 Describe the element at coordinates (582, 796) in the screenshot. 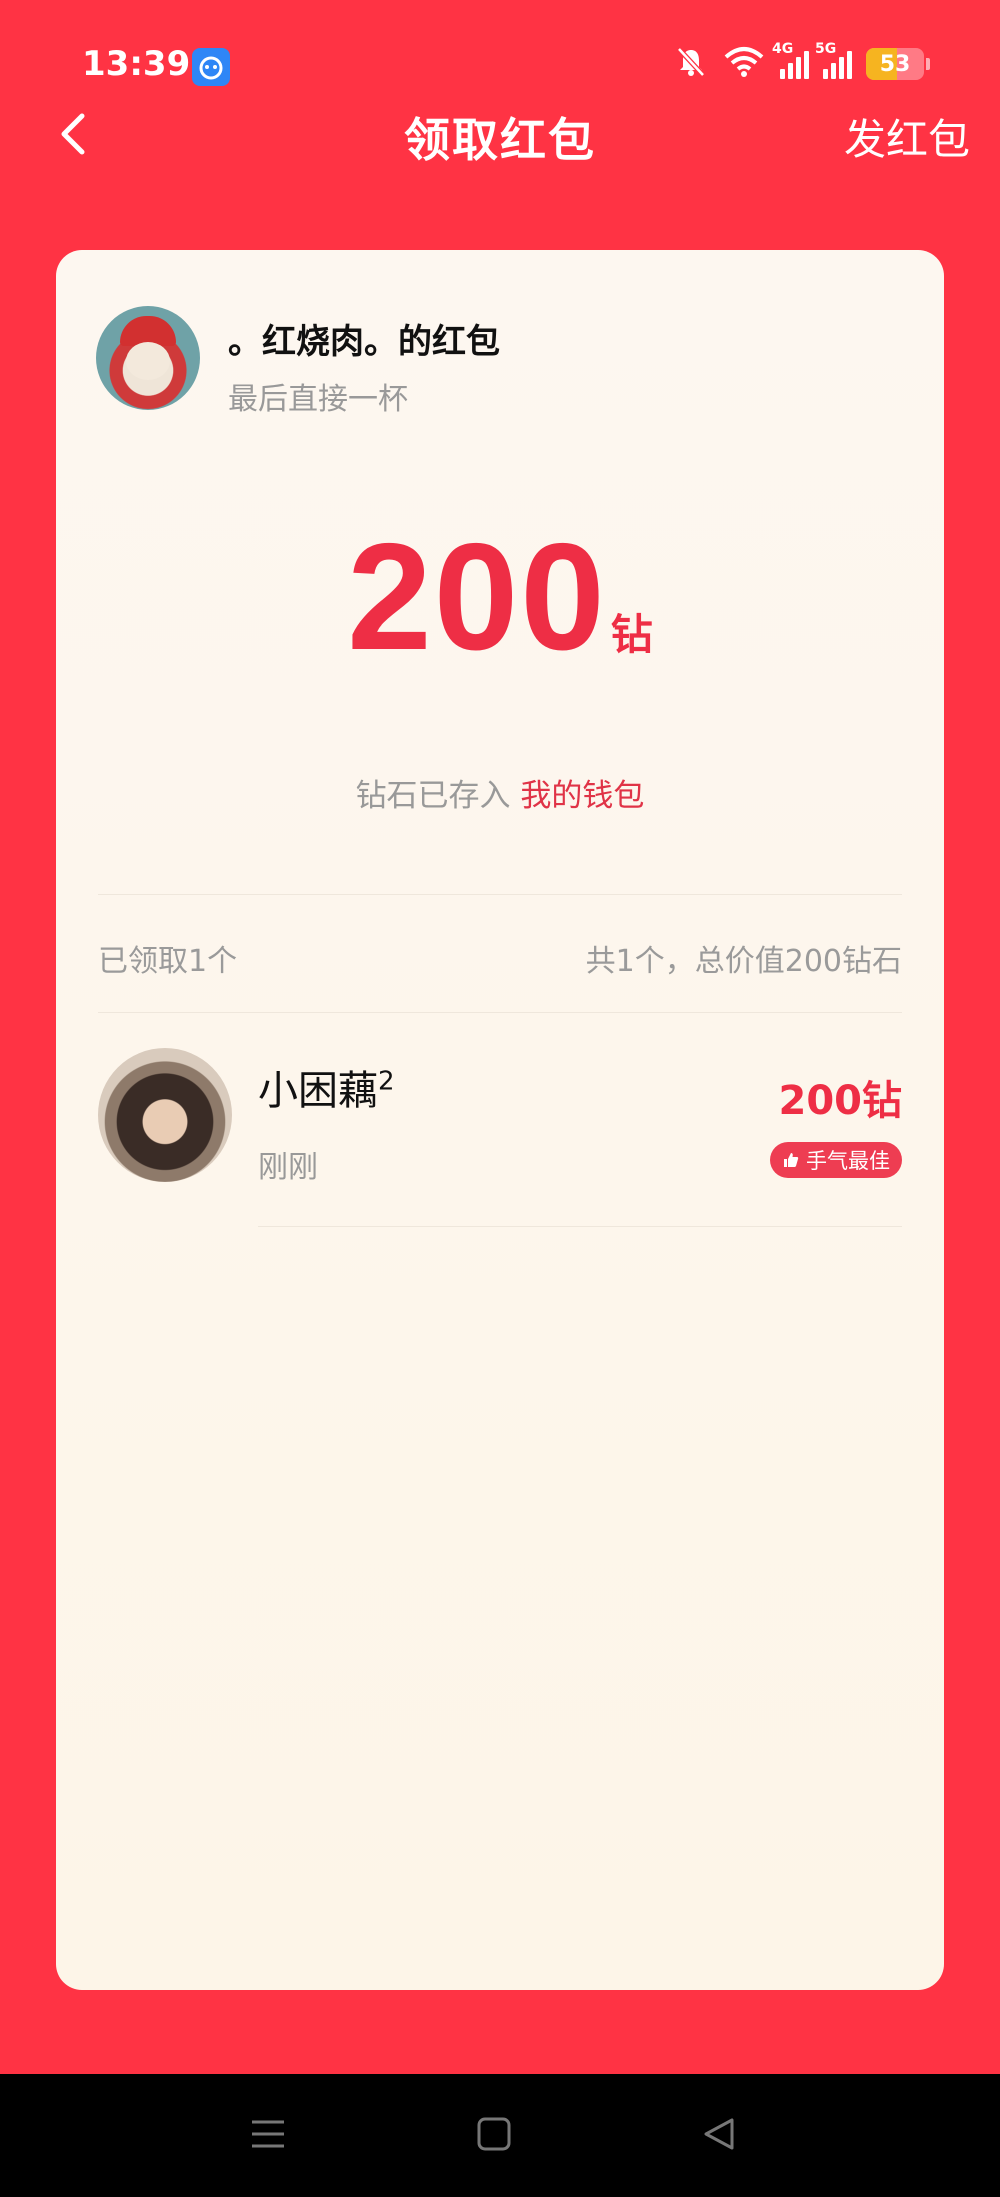

I see `my-wallet-link: 我的钱包` at that location.